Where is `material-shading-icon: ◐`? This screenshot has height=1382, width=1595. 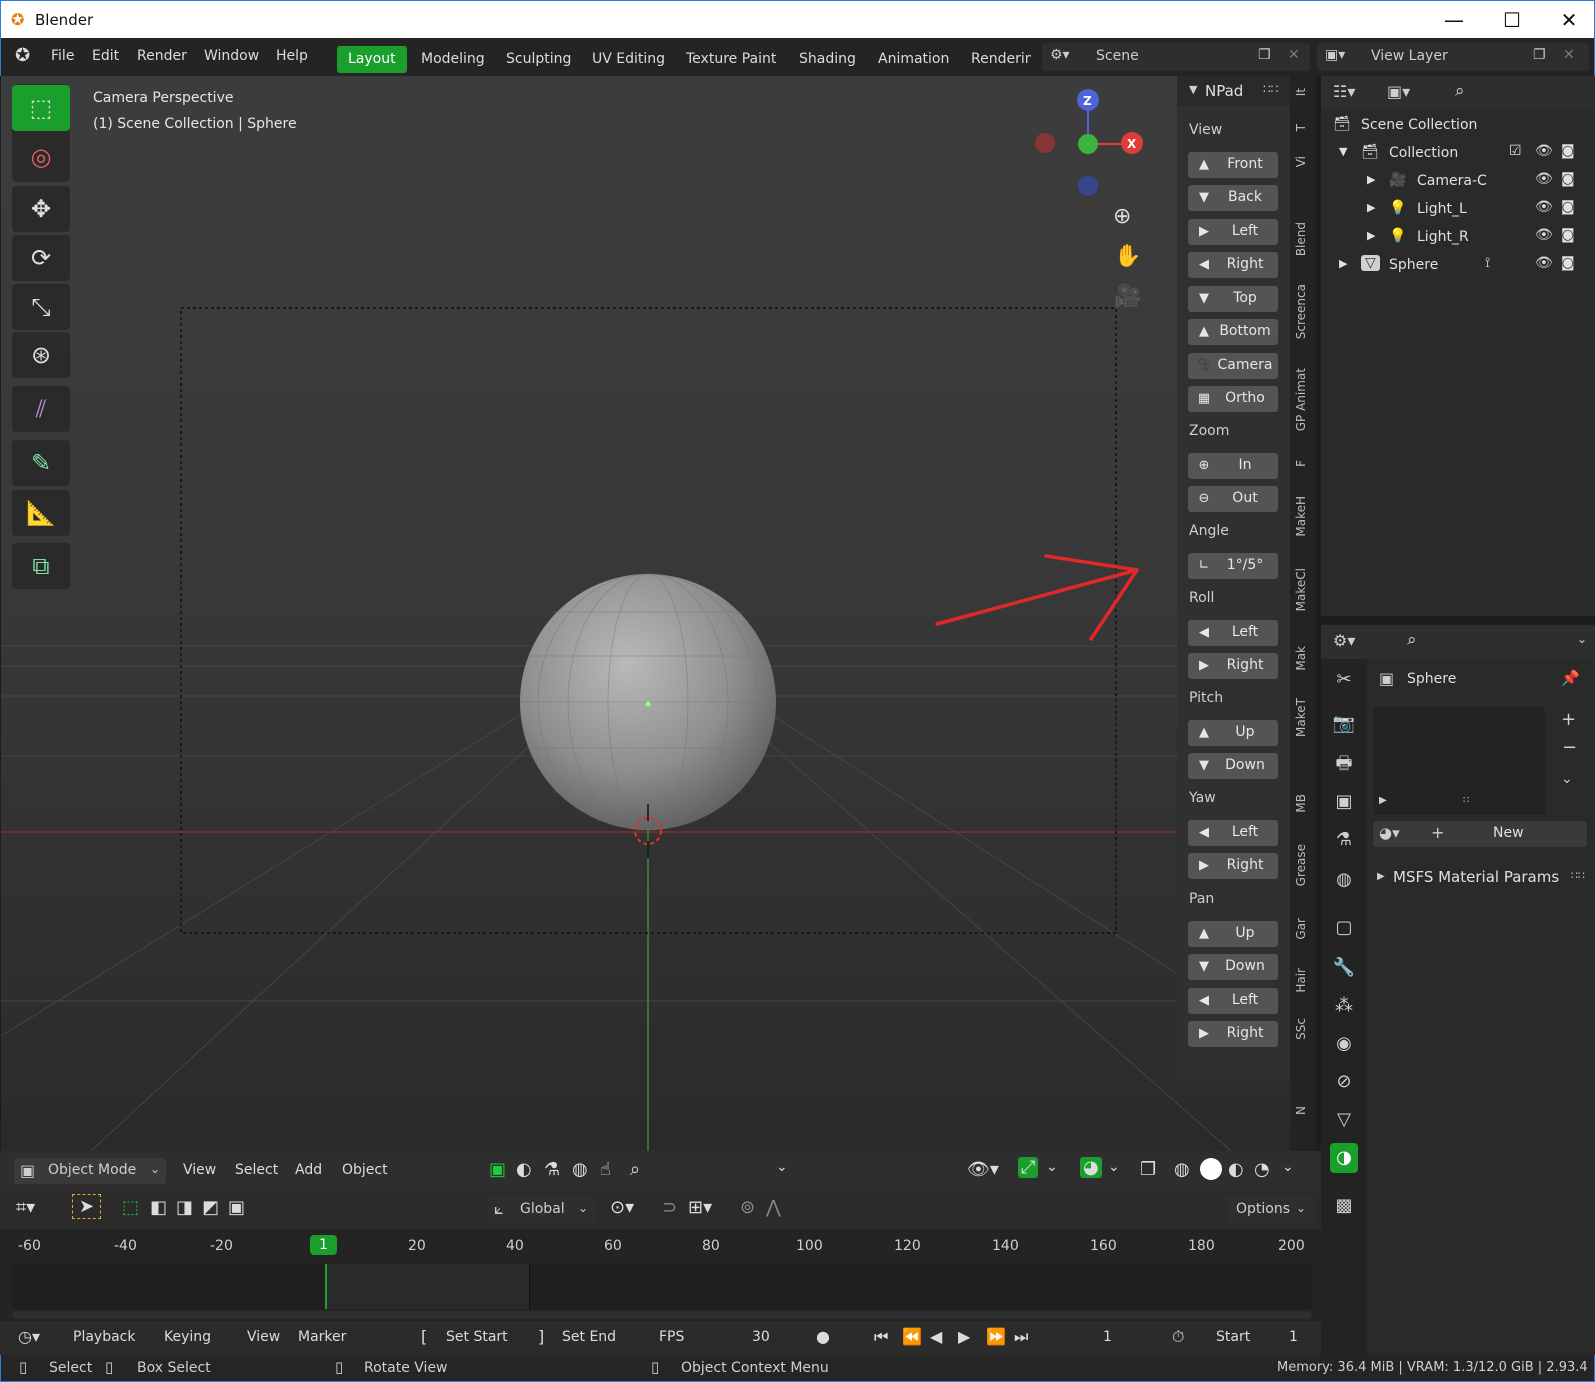 material-shading-icon: ◐ is located at coordinates (1236, 1169).